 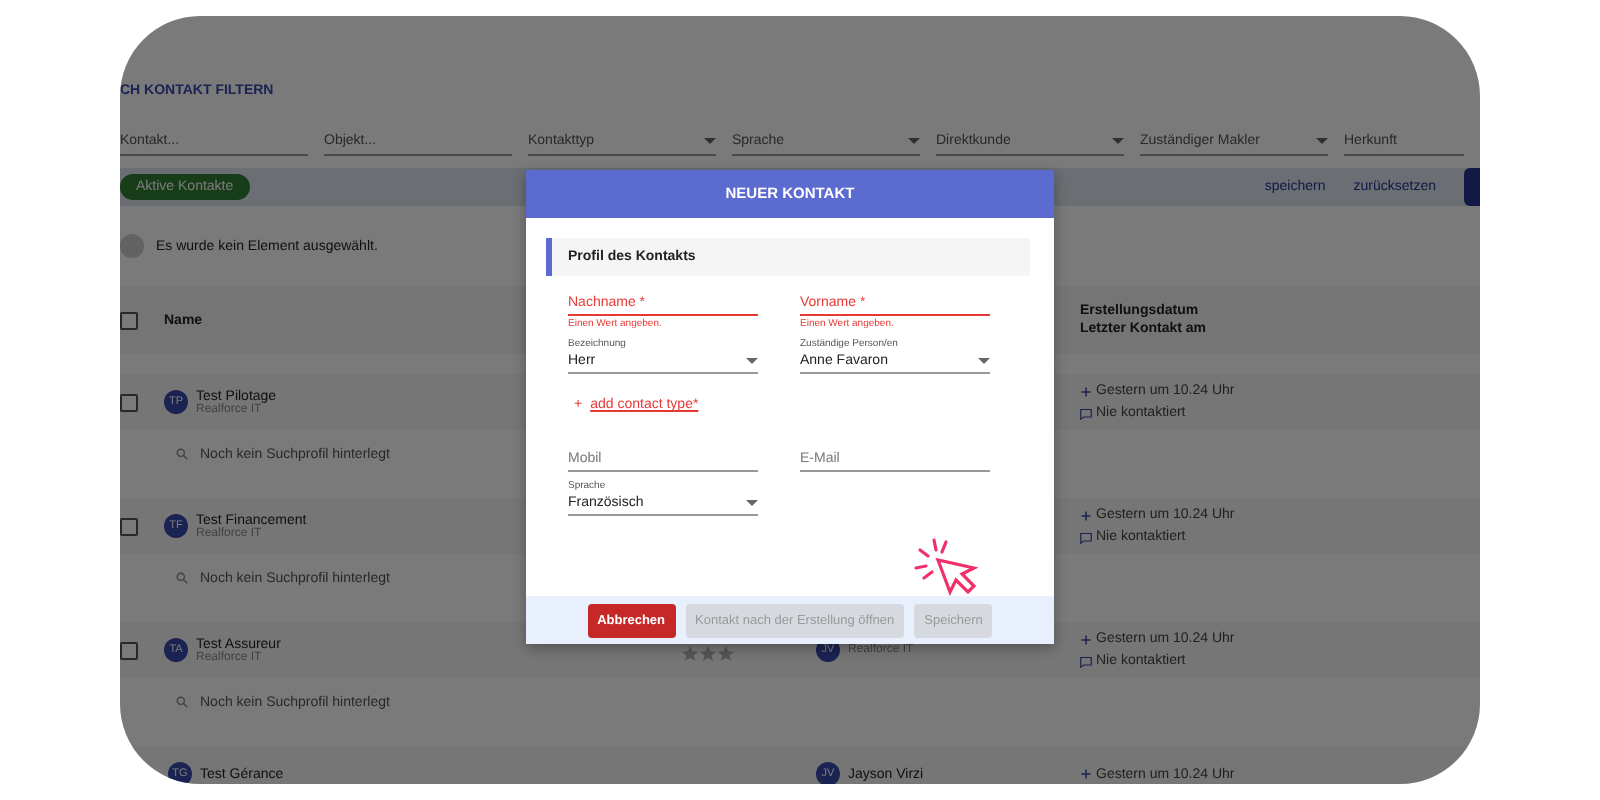 What do you see at coordinates (129, 320) in the screenshot?
I see `select-all-checkbox` at bounding box center [129, 320].